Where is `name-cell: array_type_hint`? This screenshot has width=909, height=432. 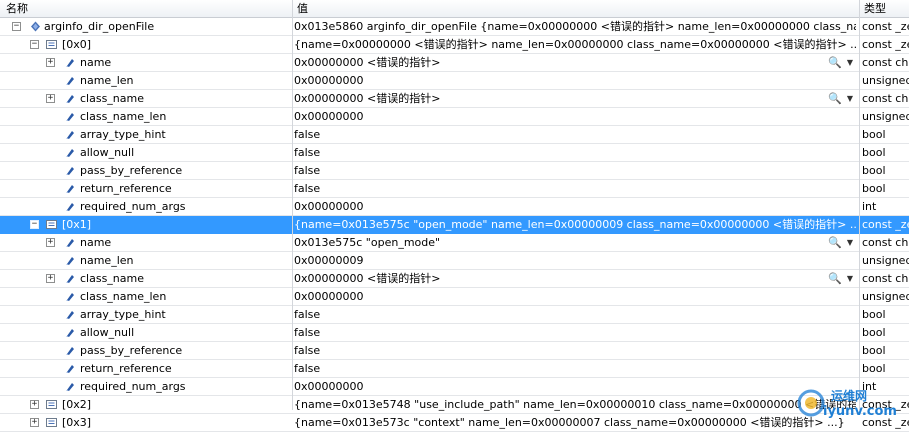
name-cell: array_type_hint is located at coordinates (146, 314).